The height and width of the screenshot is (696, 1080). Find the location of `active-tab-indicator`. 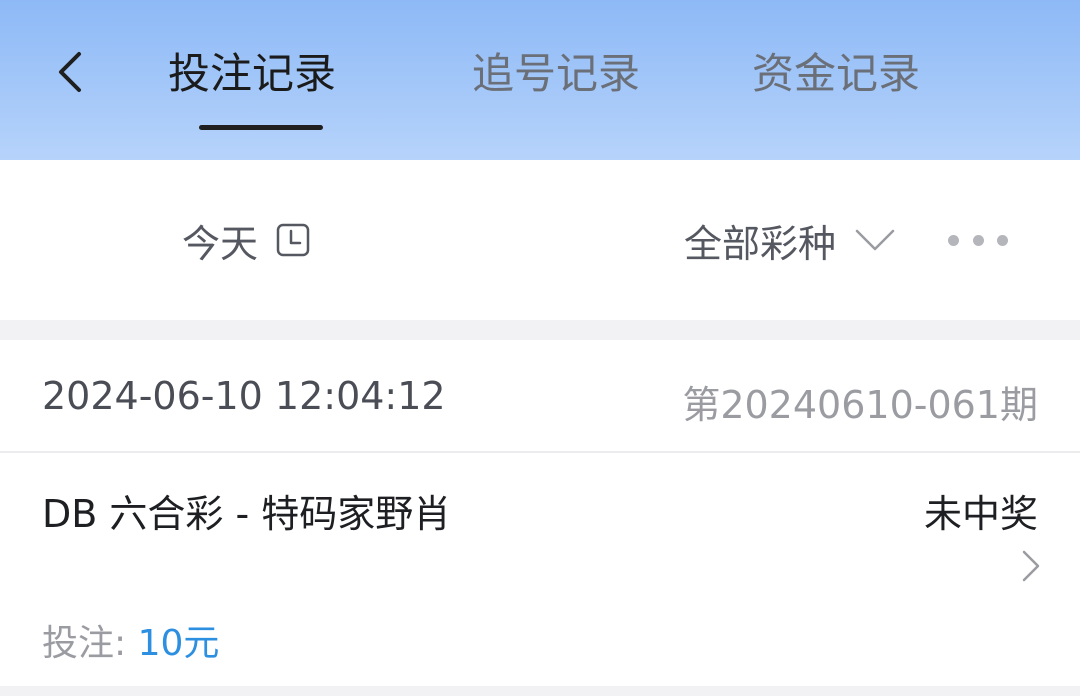

active-tab-indicator is located at coordinates (261, 127).